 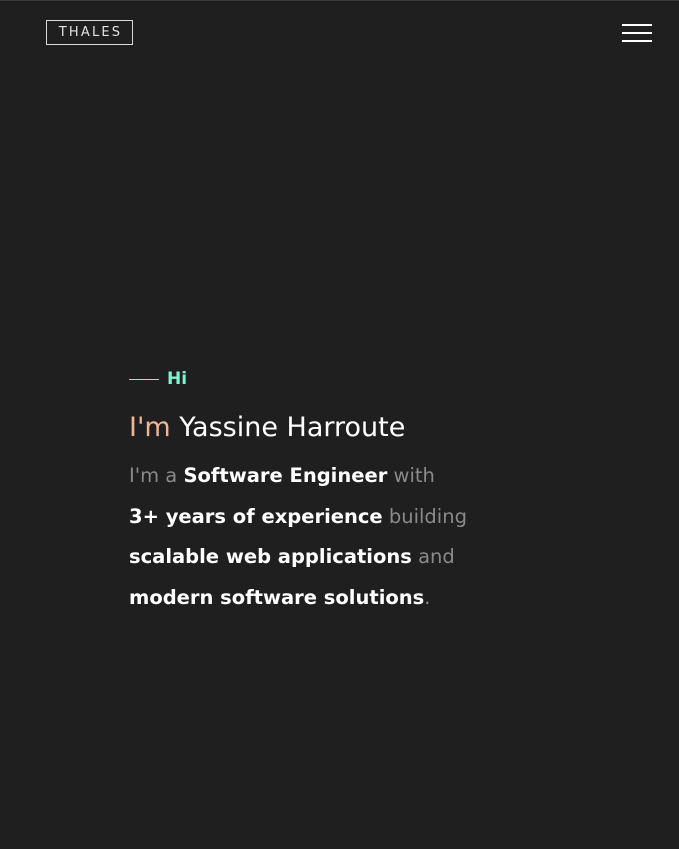 I want to click on bio-line-2: 3+ years of experience building, so click(x=339, y=517).